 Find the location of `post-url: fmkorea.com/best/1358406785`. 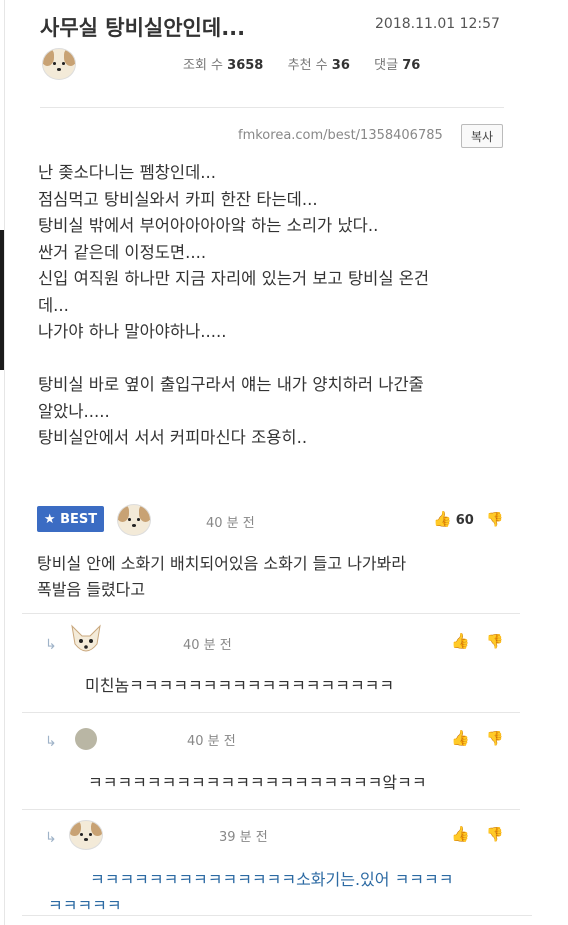

post-url: fmkorea.com/best/1358406785 is located at coordinates (340, 135).